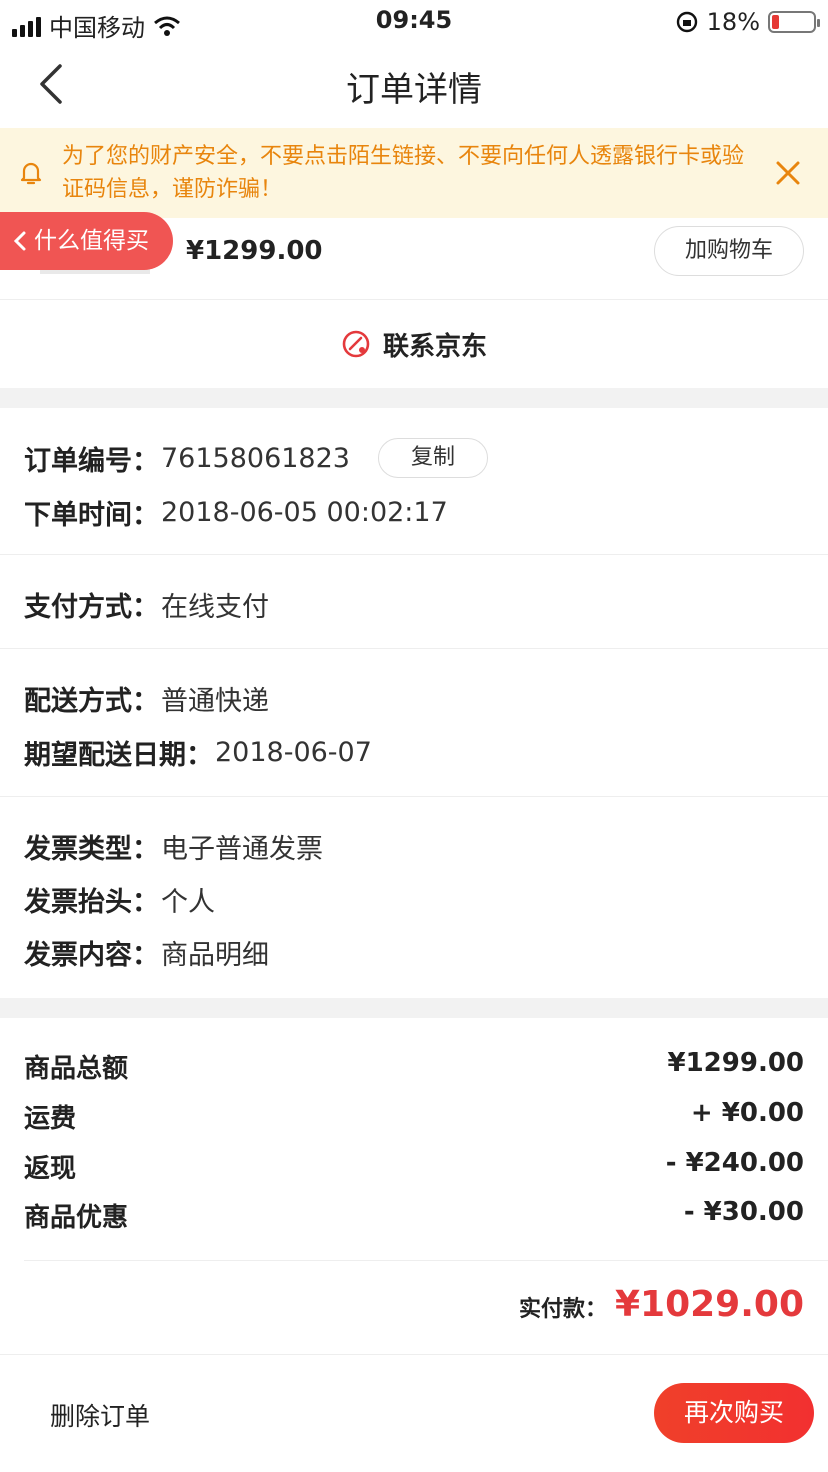 This screenshot has width=828, height=1472. Describe the element at coordinates (91, 849) in the screenshot. I see `invoice-type-label: 发票类型：` at that location.